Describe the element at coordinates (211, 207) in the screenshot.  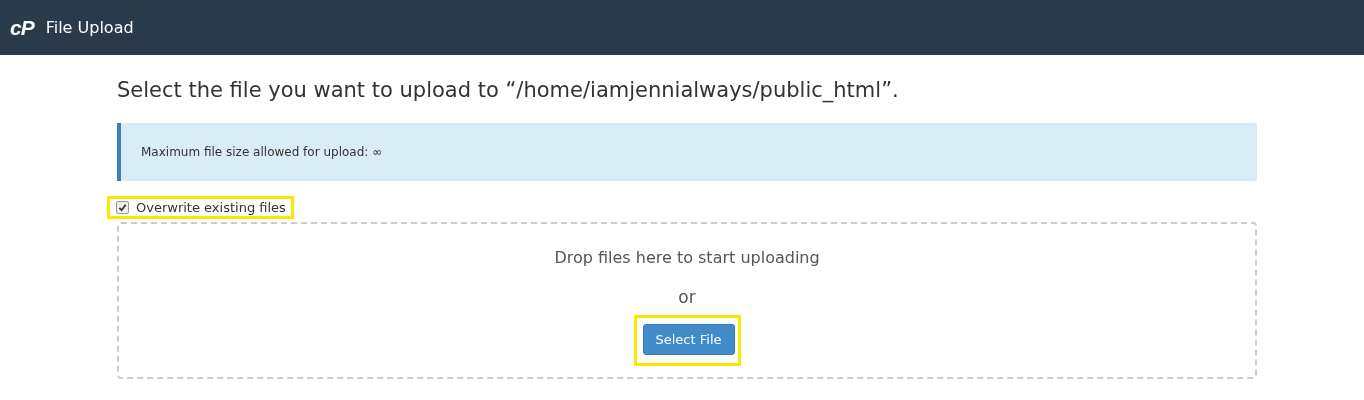
I see `checkbox-label: Overwrite existing files` at that location.